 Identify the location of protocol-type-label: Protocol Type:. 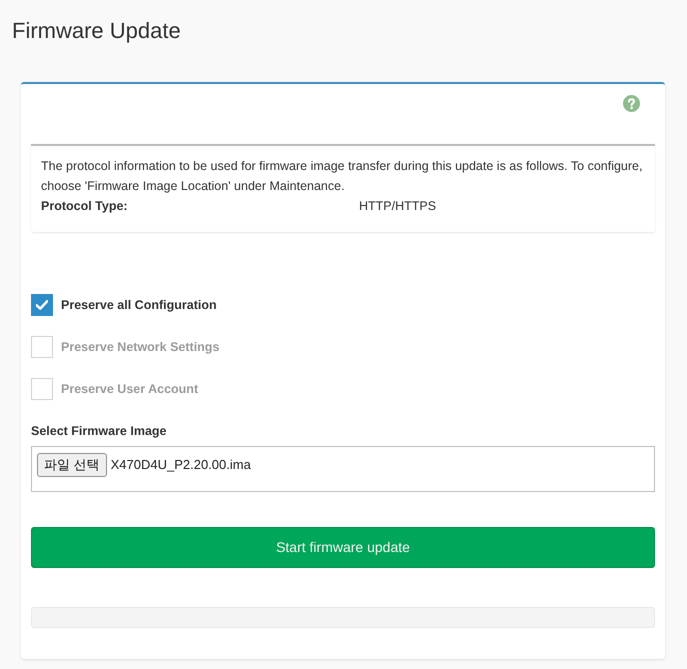
(85, 206).